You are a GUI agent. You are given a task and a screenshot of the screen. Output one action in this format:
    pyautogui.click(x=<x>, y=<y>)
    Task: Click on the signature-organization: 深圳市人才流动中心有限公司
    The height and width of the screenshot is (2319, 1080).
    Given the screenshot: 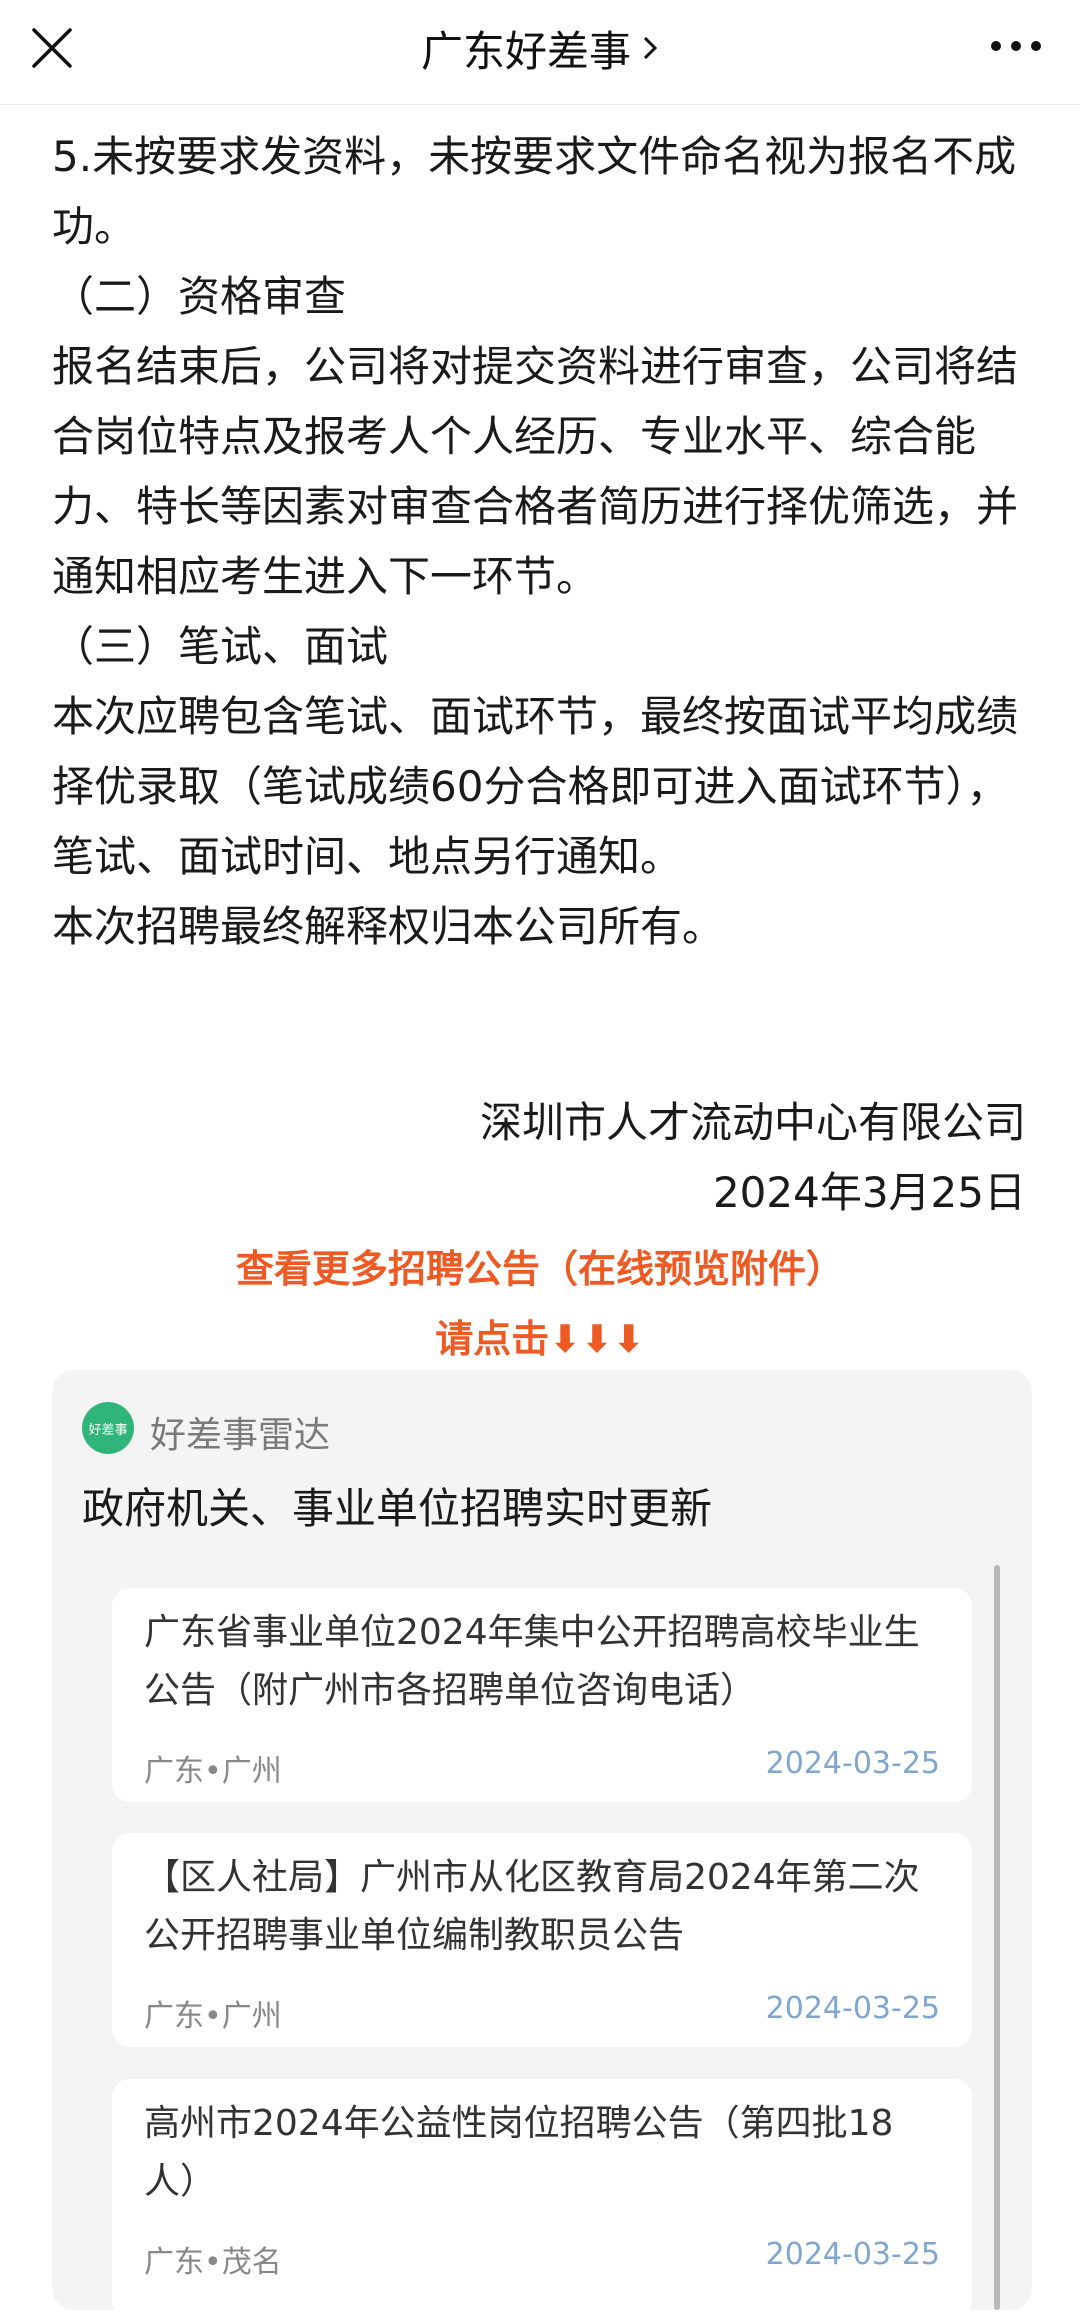 What is the action you would take?
    pyautogui.click(x=752, y=1122)
    